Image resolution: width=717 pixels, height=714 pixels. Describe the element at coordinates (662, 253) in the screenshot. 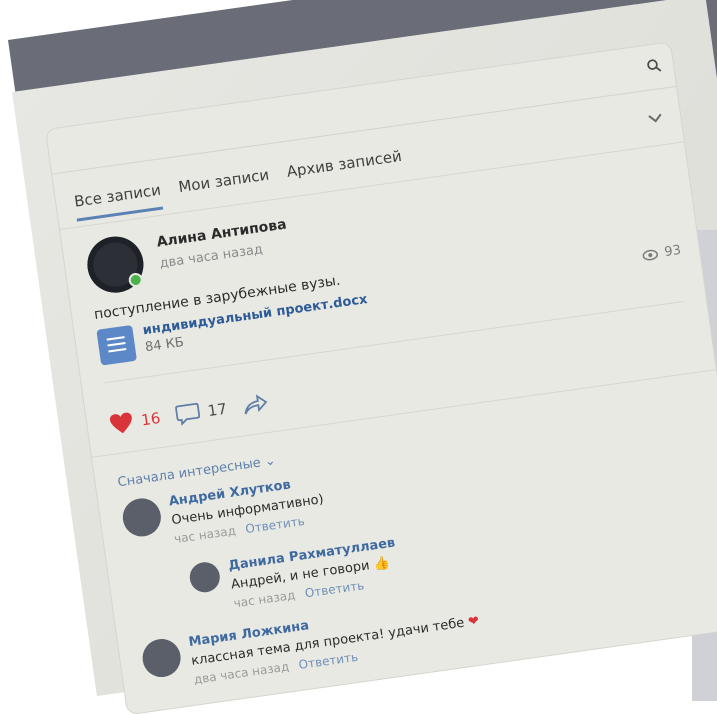

I see `views: 93` at that location.